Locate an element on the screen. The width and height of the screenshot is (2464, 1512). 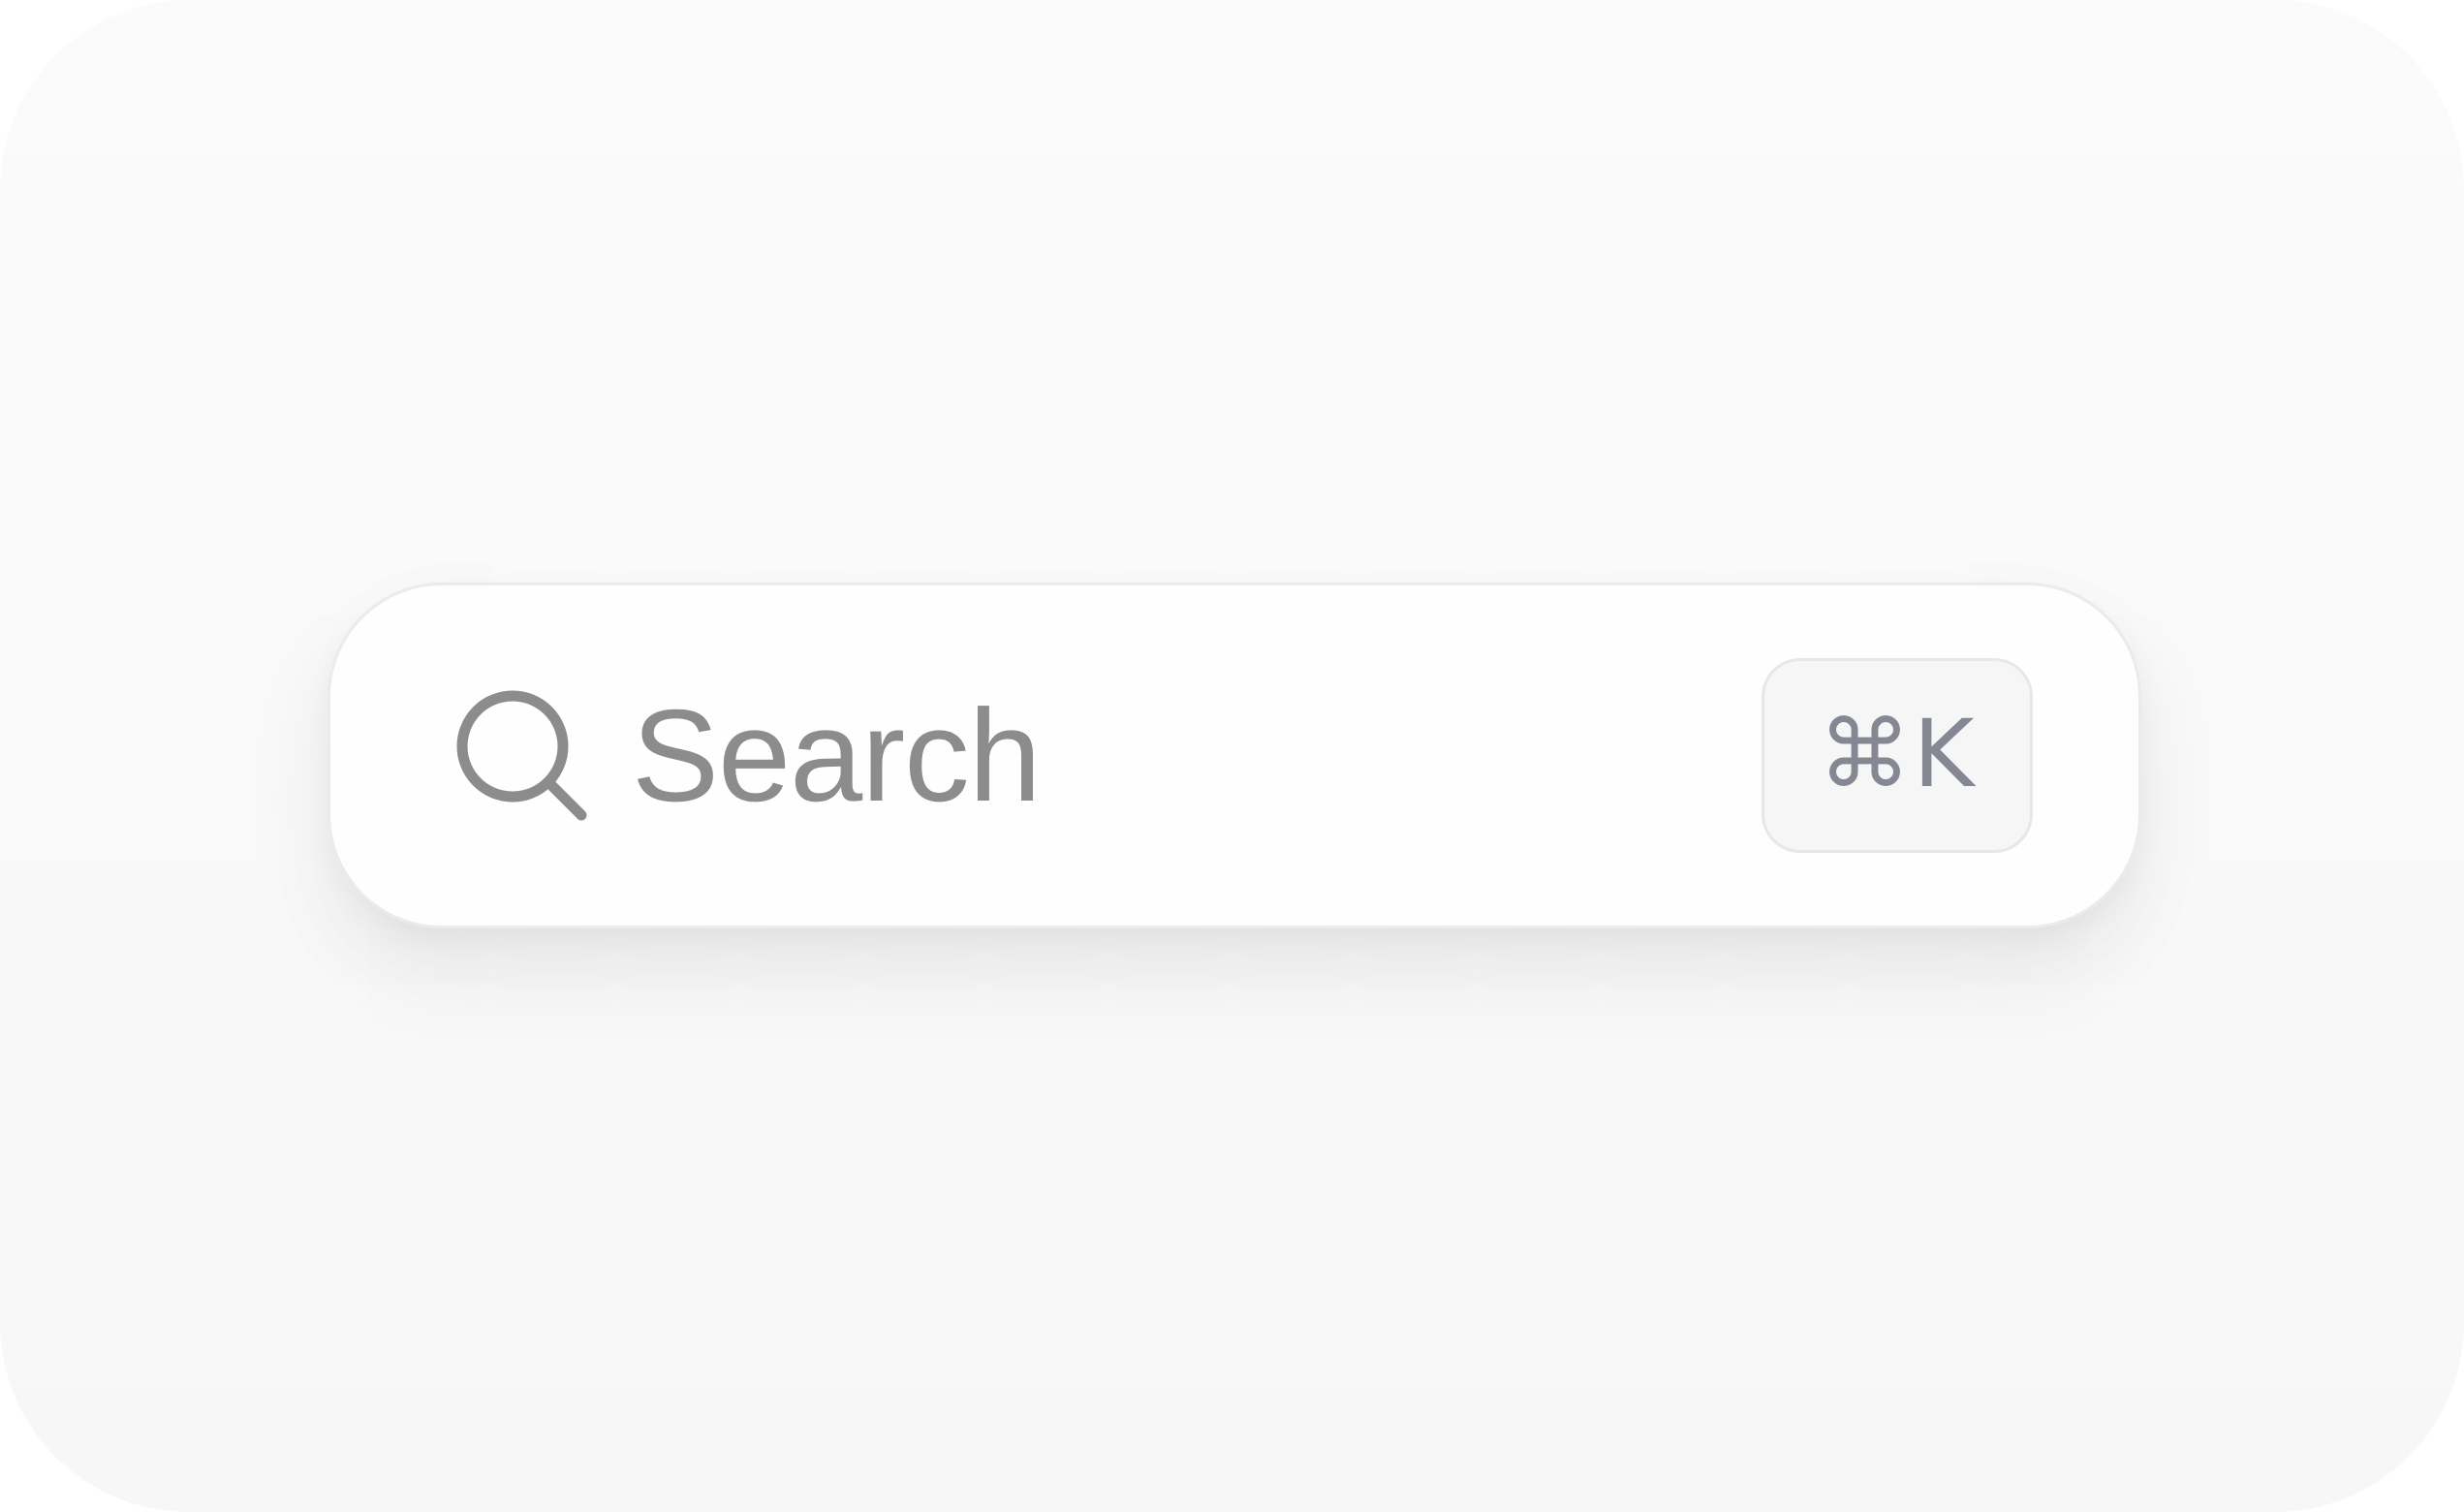
shortcut-label: ⌘K is located at coordinates (1897, 754).